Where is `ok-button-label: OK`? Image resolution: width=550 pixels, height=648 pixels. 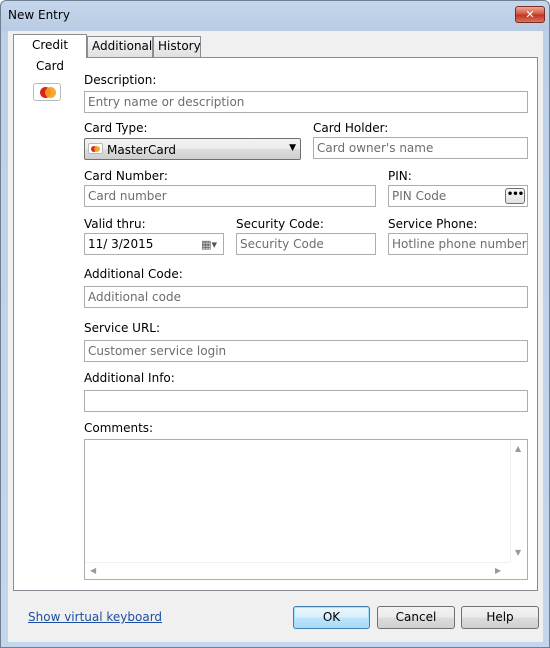
ok-button-label: OK is located at coordinates (331, 617).